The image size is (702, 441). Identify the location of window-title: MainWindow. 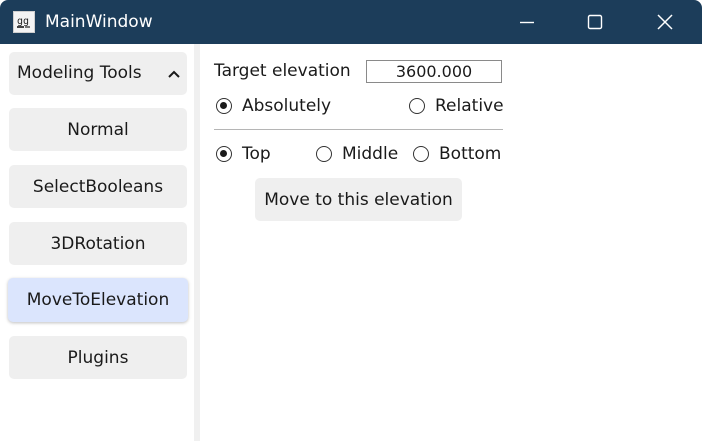
(99, 22).